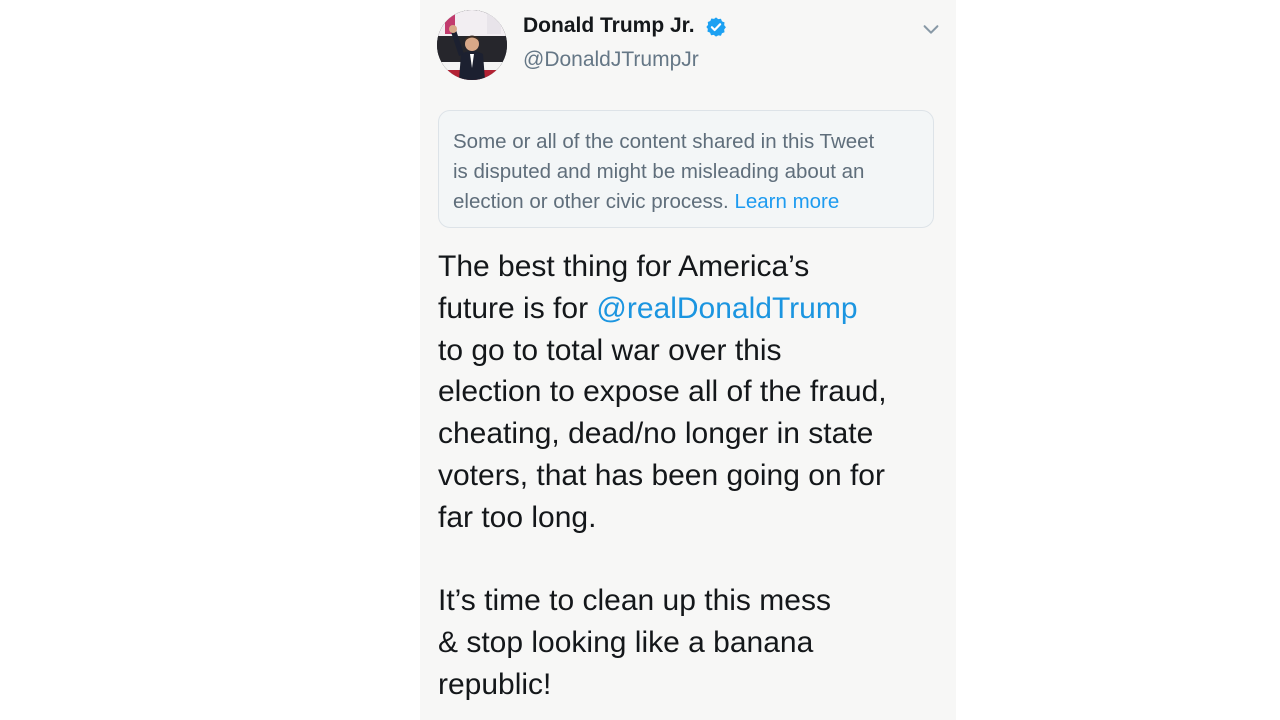 Image resolution: width=1280 pixels, height=720 pixels. What do you see at coordinates (662, 392) in the screenshot?
I see `tweet-line: election to expose all of the fraud,` at bounding box center [662, 392].